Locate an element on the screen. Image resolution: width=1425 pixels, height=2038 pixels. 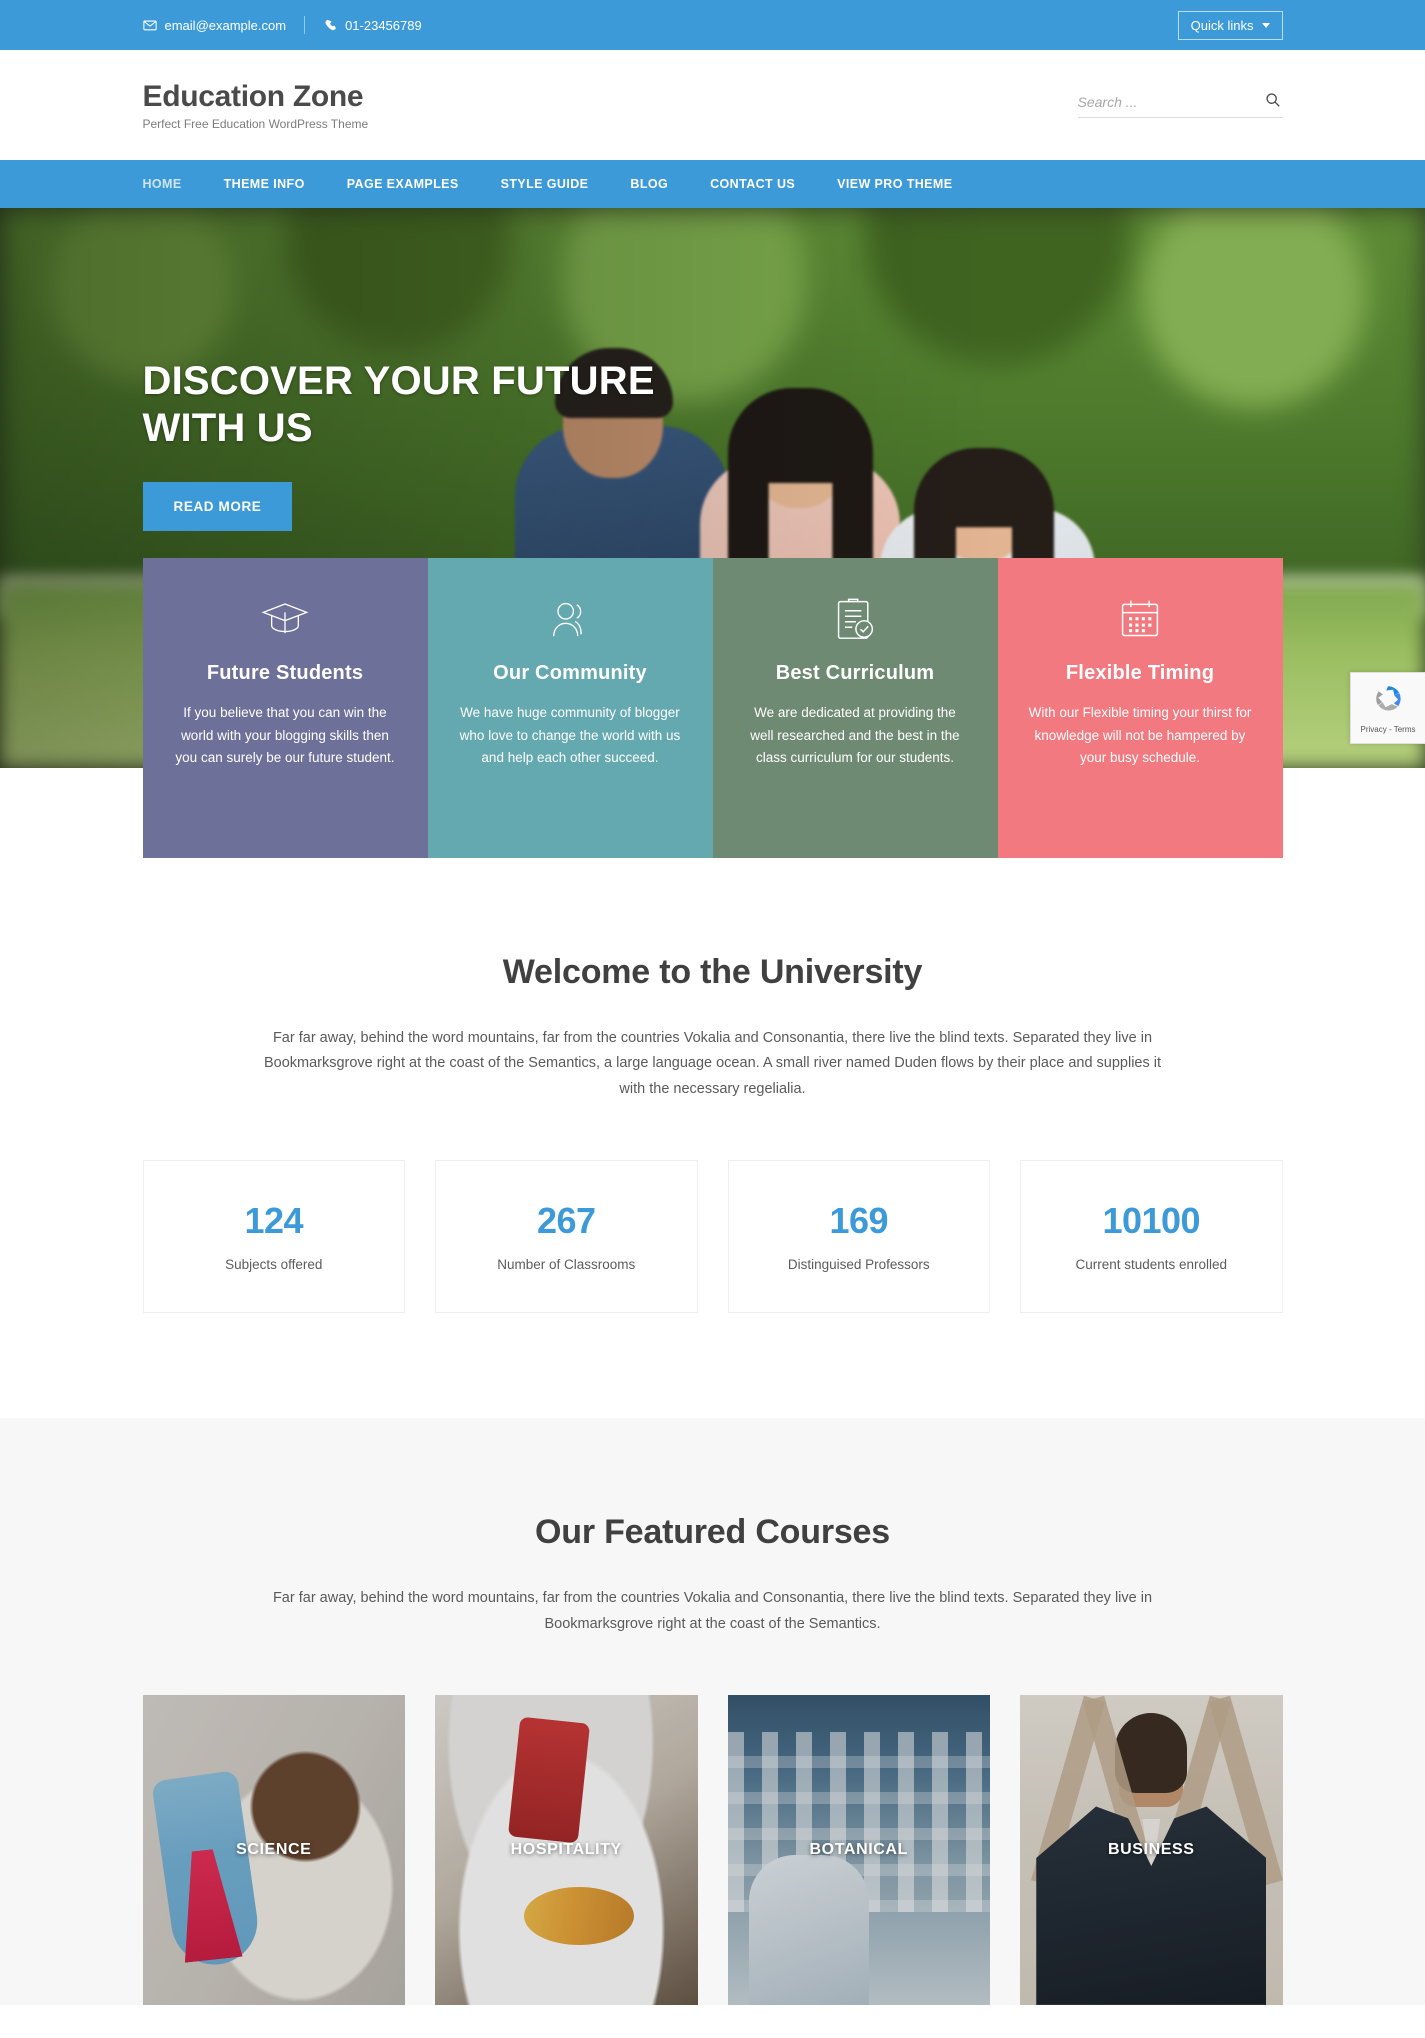
counter-current-students-enrolled: 10100 Current students enrolled is located at coordinates (1151, 1237).